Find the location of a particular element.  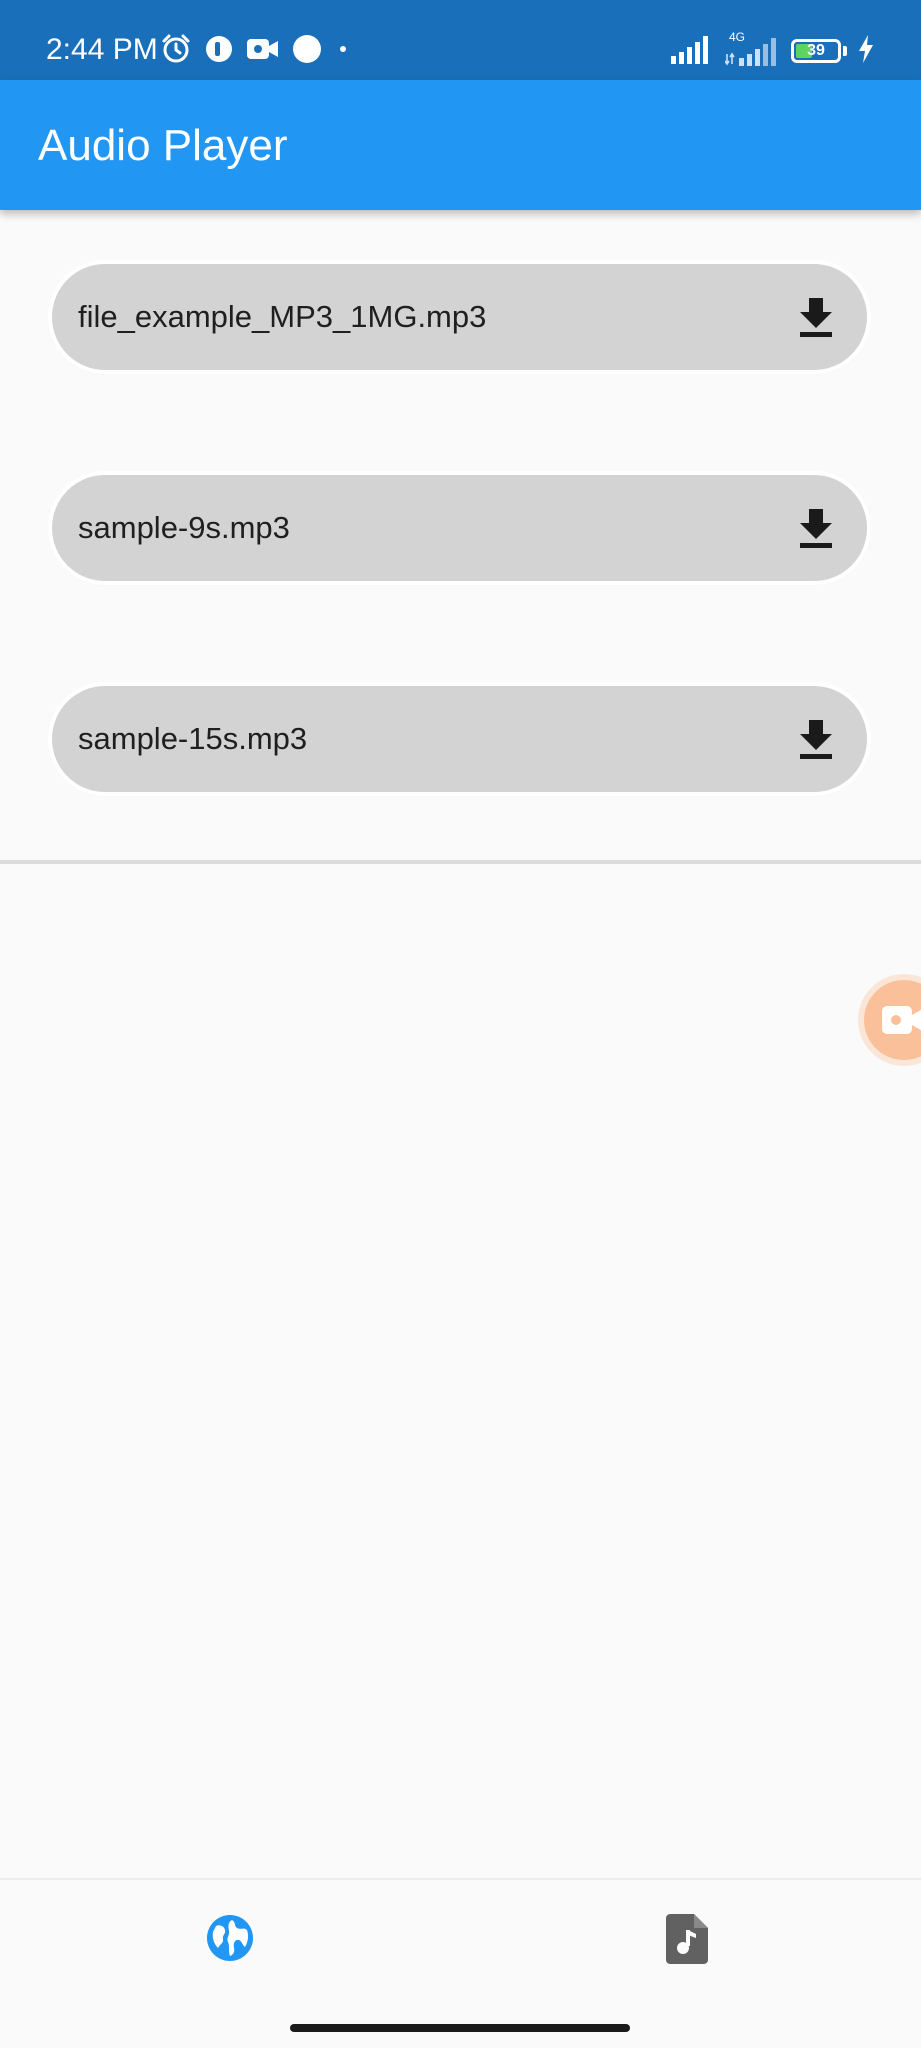

audio-list-item: sample-15s.mp3 is located at coordinates (459, 739).